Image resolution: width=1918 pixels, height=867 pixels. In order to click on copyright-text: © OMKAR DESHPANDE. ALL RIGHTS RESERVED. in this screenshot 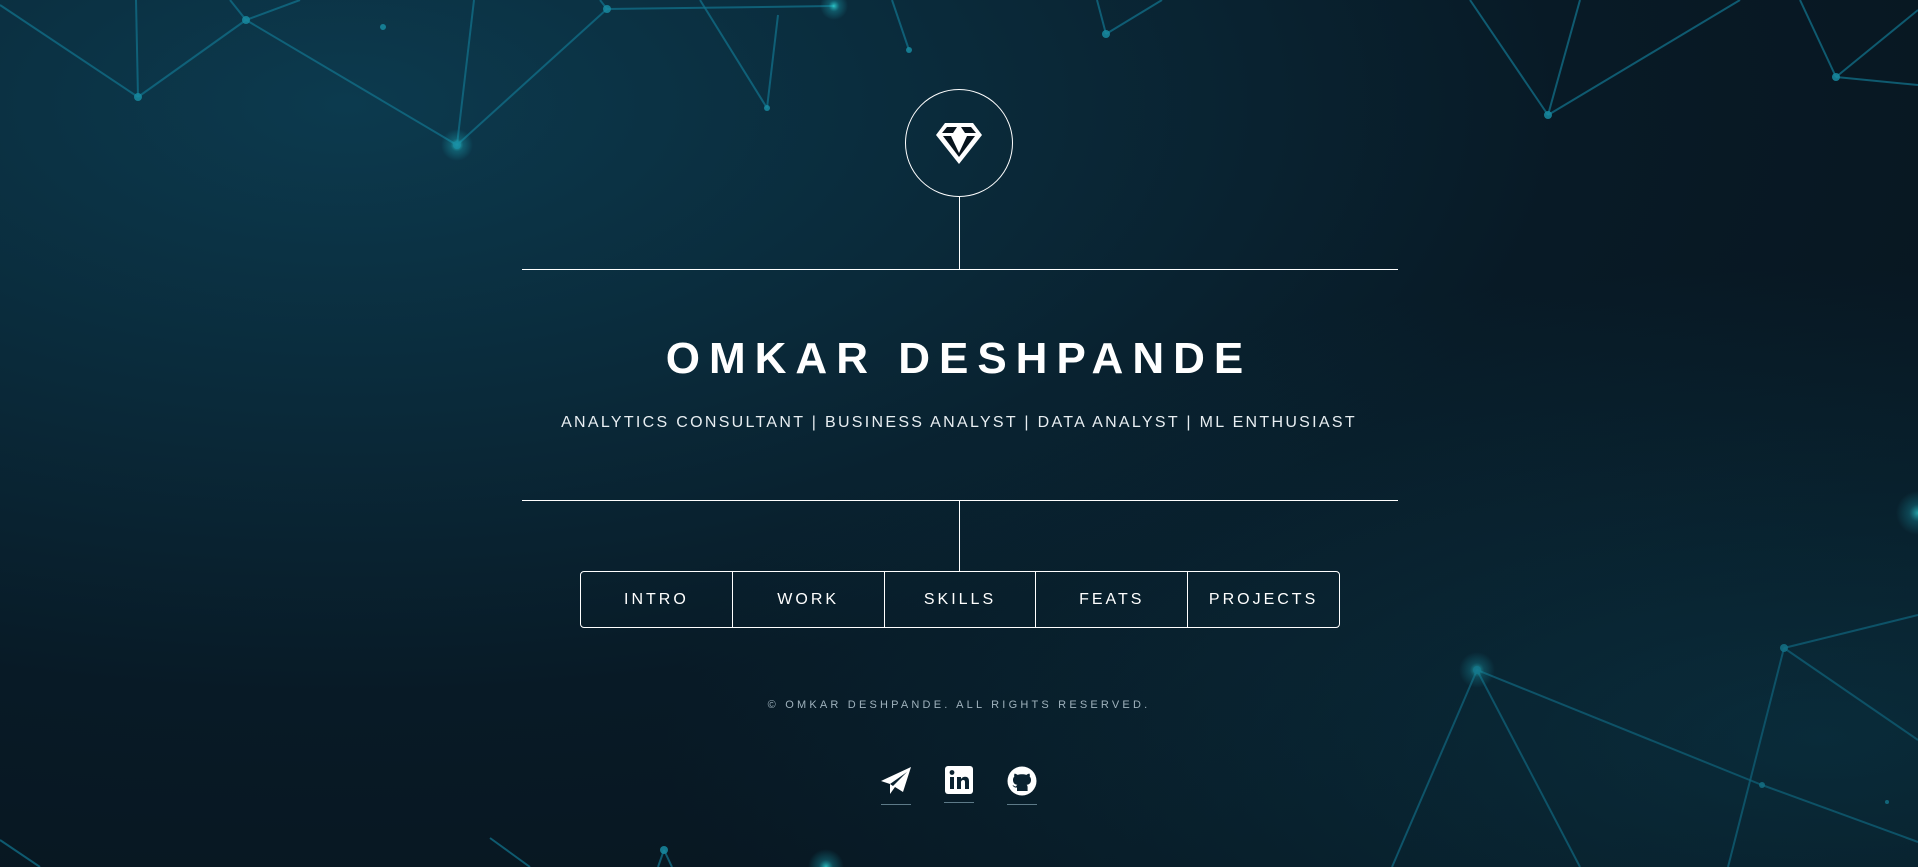, I will do `click(959, 705)`.